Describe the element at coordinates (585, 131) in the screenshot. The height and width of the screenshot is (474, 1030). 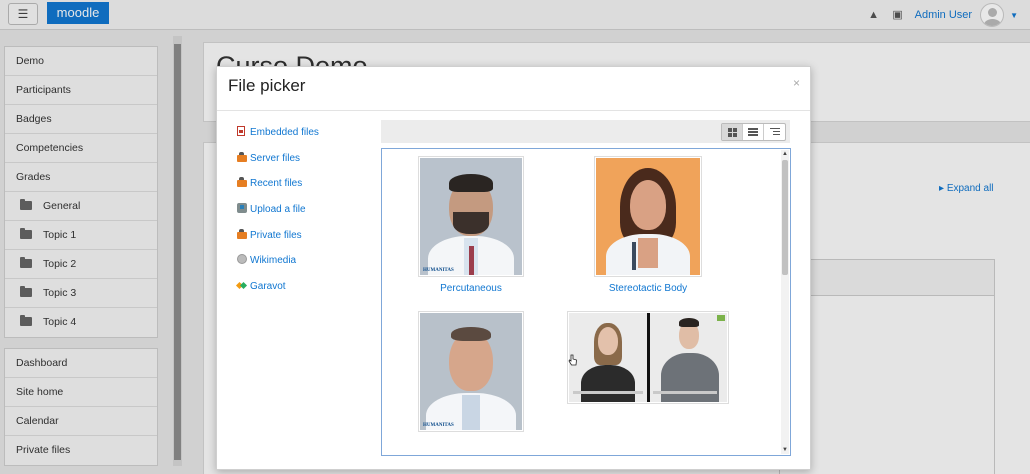
I see `file-toolbar` at that location.